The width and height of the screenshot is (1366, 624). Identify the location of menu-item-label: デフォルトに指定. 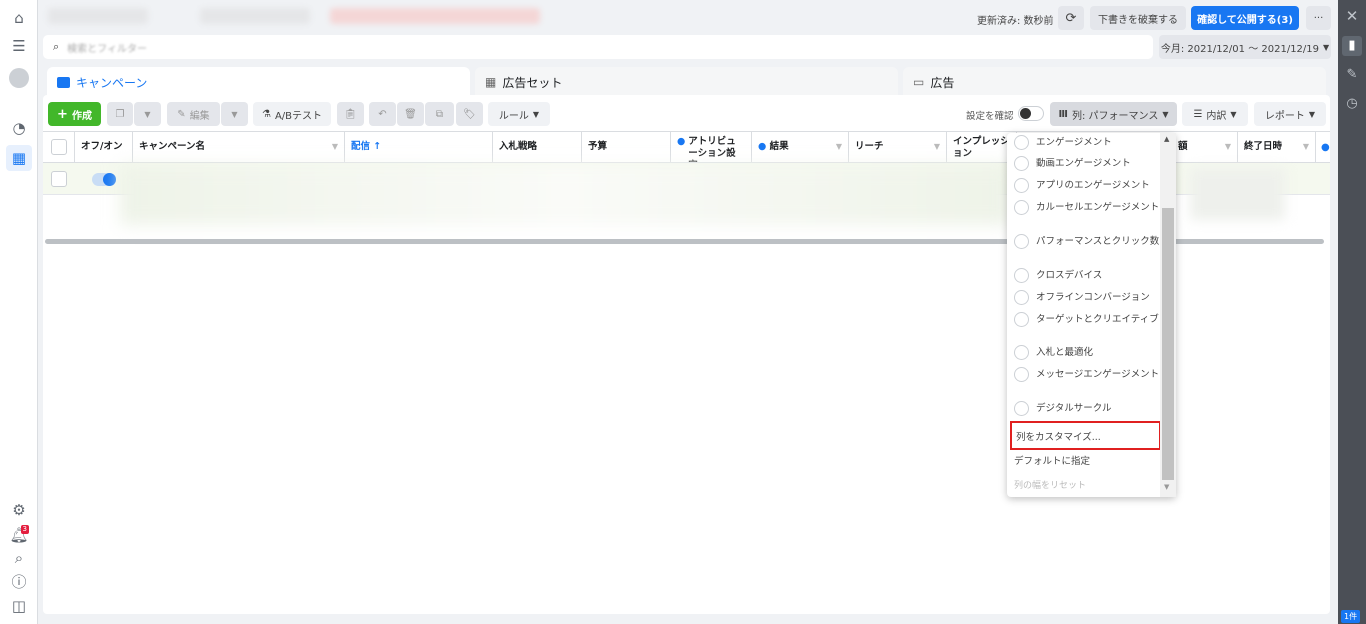
(1052, 461).